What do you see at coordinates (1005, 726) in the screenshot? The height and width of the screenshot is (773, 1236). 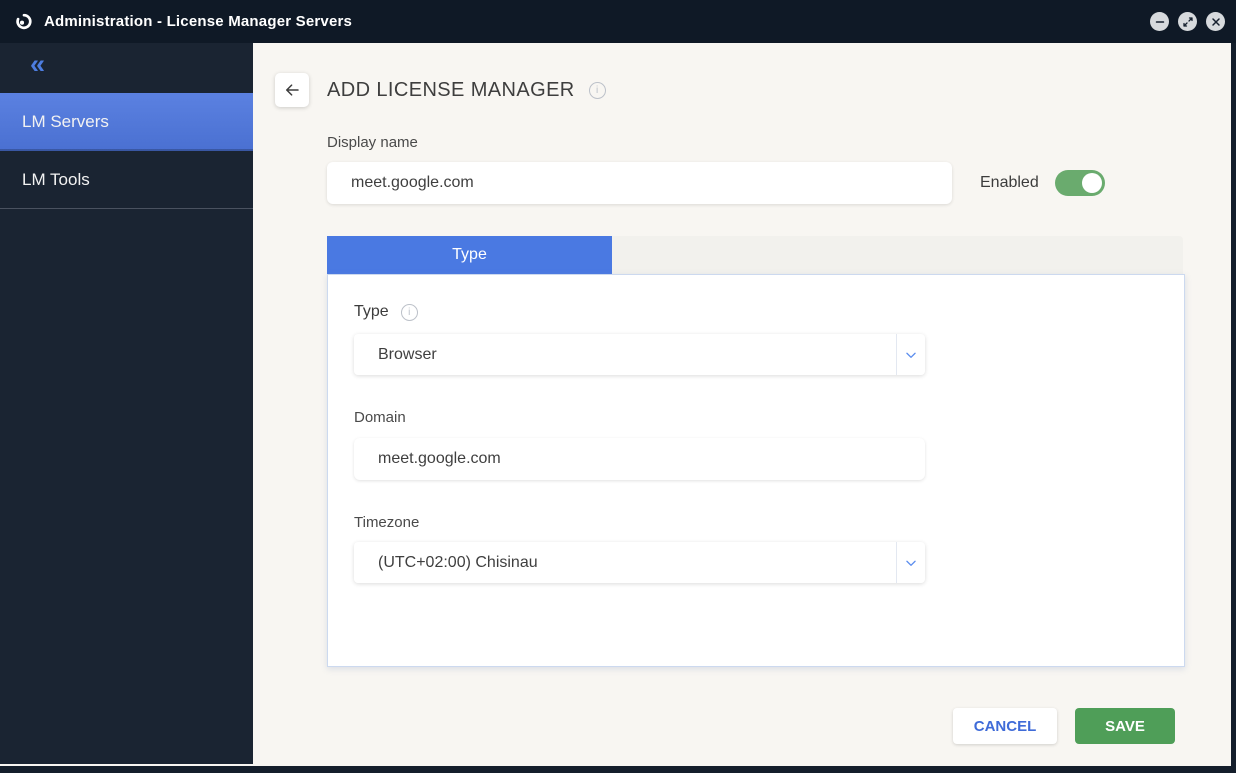 I see `cancel-button: CANCEL` at bounding box center [1005, 726].